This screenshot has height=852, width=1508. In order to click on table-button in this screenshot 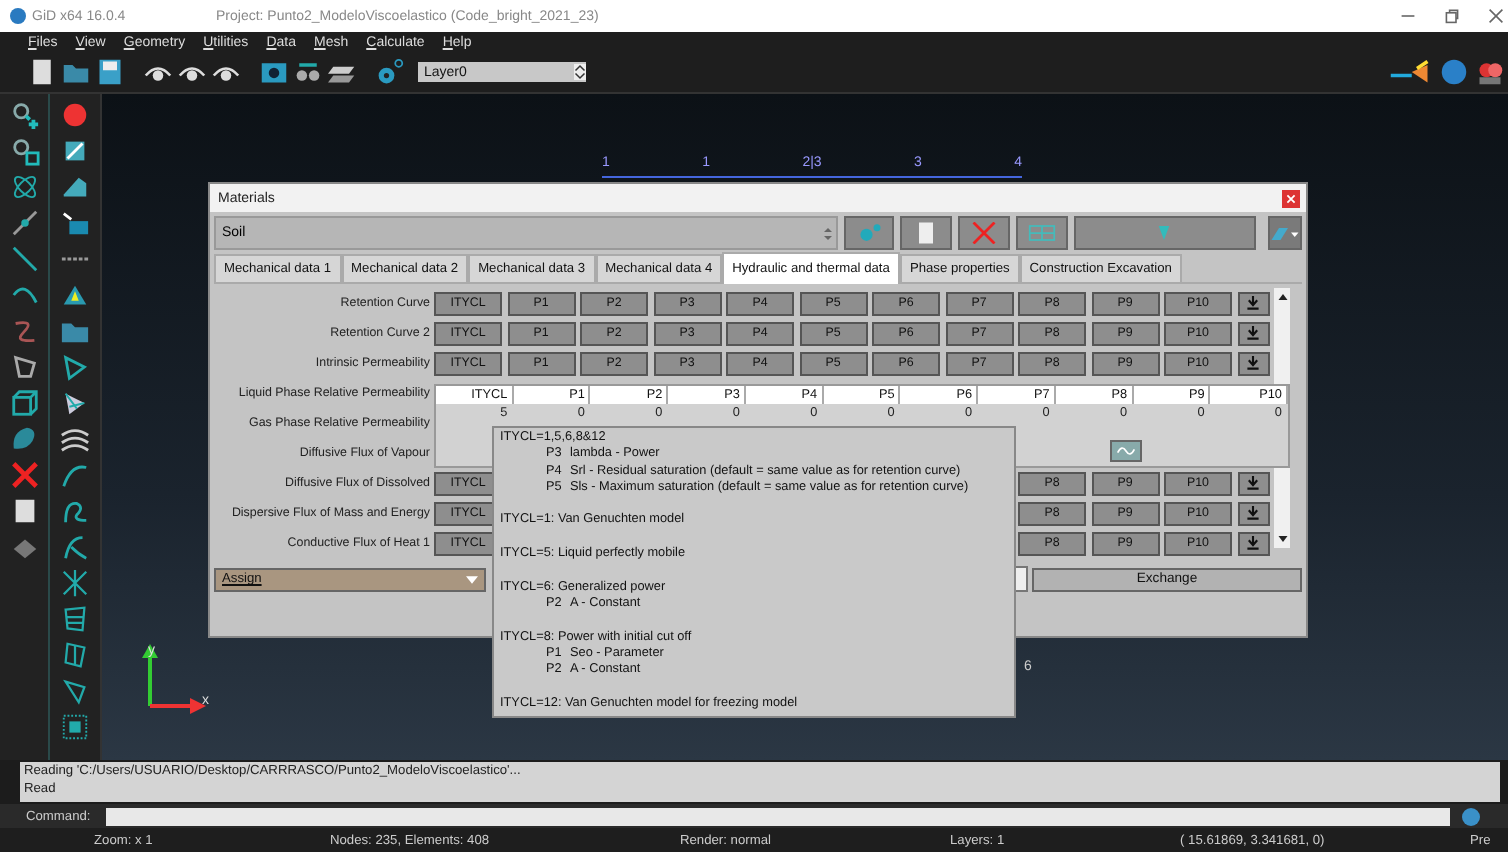, I will do `click(1041, 233)`.